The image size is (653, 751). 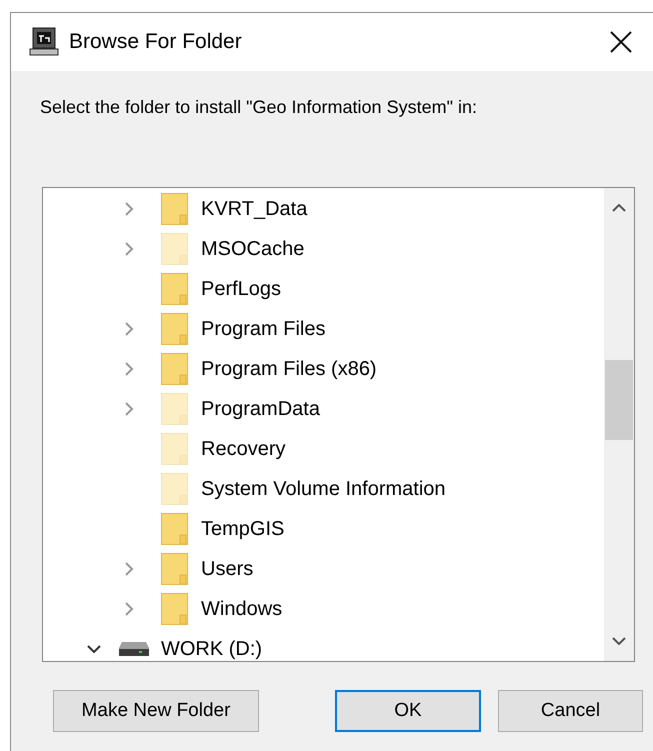 What do you see at coordinates (156, 42) in the screenshot?
I see `window-title: Browse For Folder` at bounding box center [156, 42].